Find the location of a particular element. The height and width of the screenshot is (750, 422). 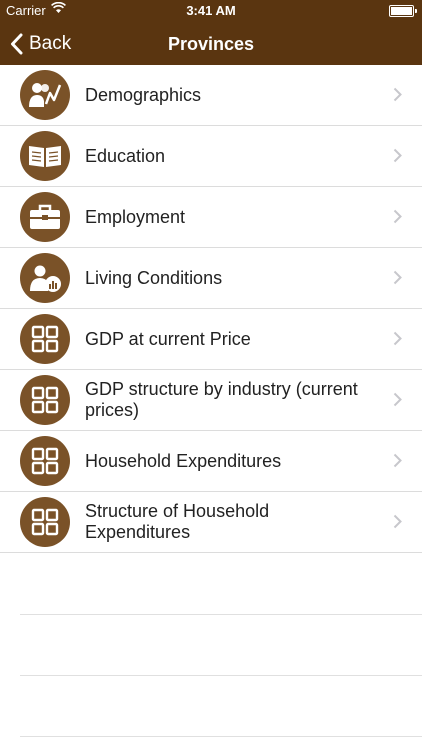

battery-icon is located at coordinates (403, 11).